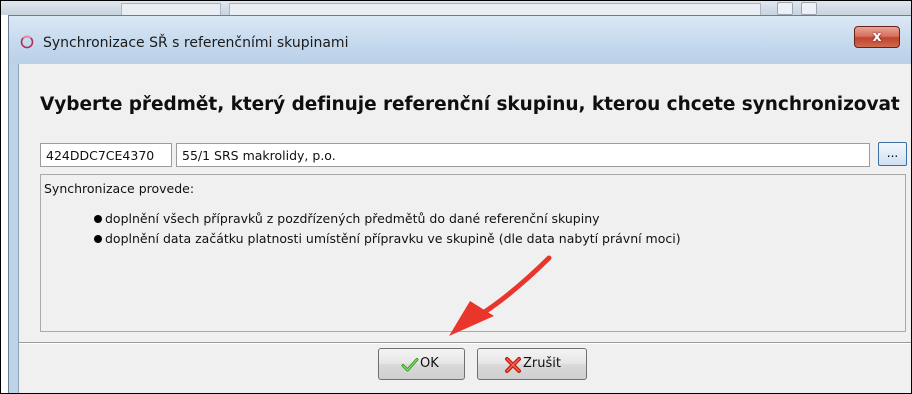 The height and width of the screenshot is (394, 912). Describe the element at coordinates (106, 155) in the screenshot. I see `subject-code-field: 424DDC7CE4370` at that location.